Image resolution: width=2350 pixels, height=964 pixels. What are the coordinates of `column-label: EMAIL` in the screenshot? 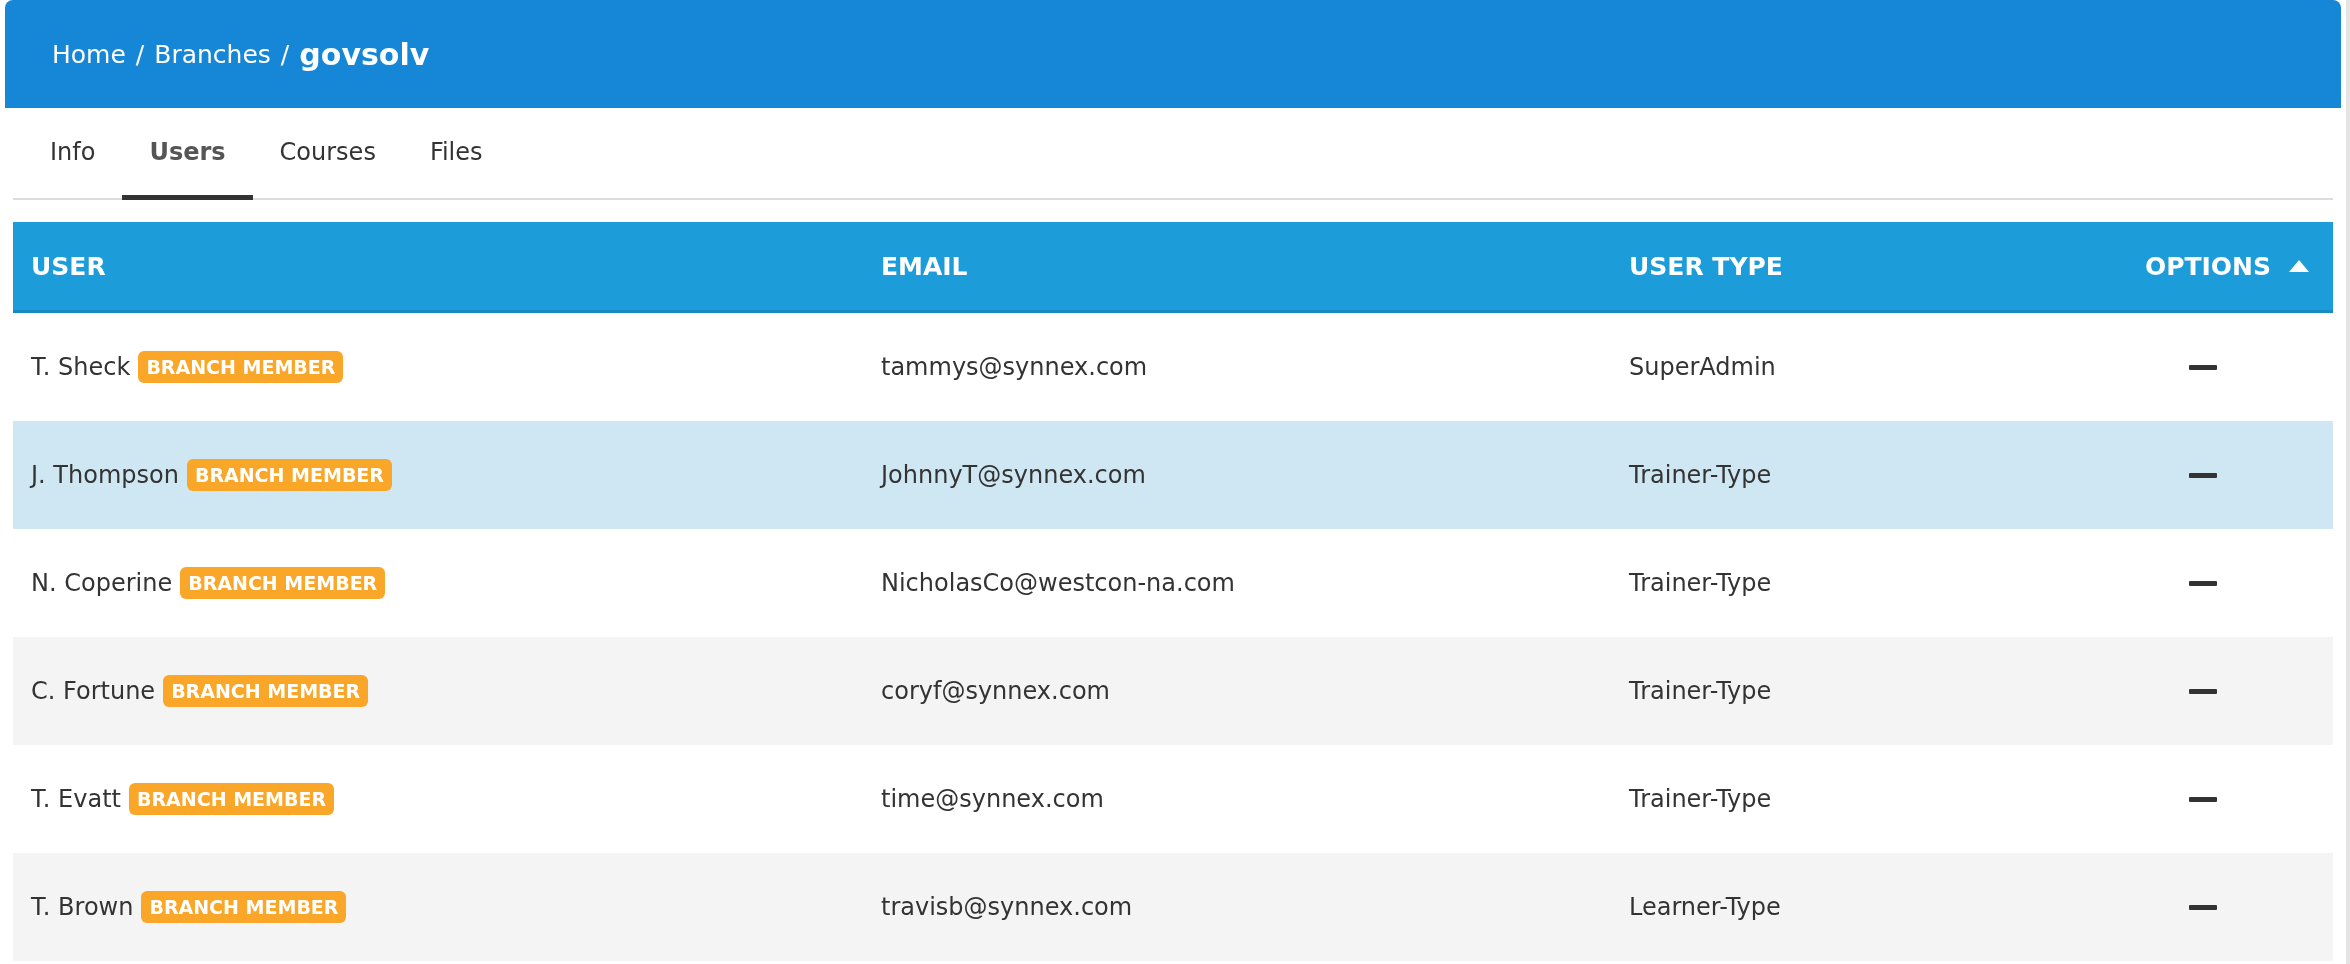 It's located at (924, 266).